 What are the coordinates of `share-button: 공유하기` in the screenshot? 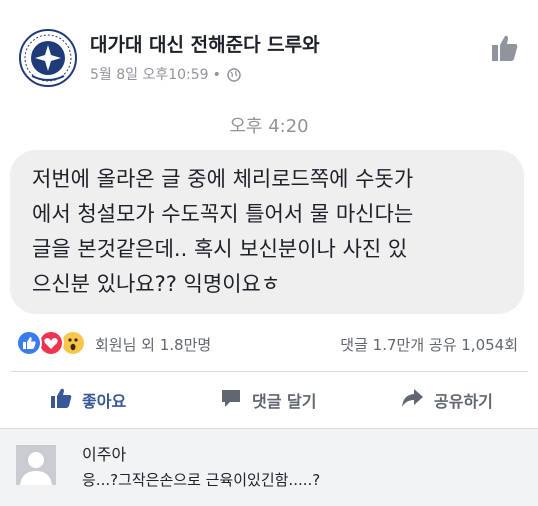 It's located at (446, 400).